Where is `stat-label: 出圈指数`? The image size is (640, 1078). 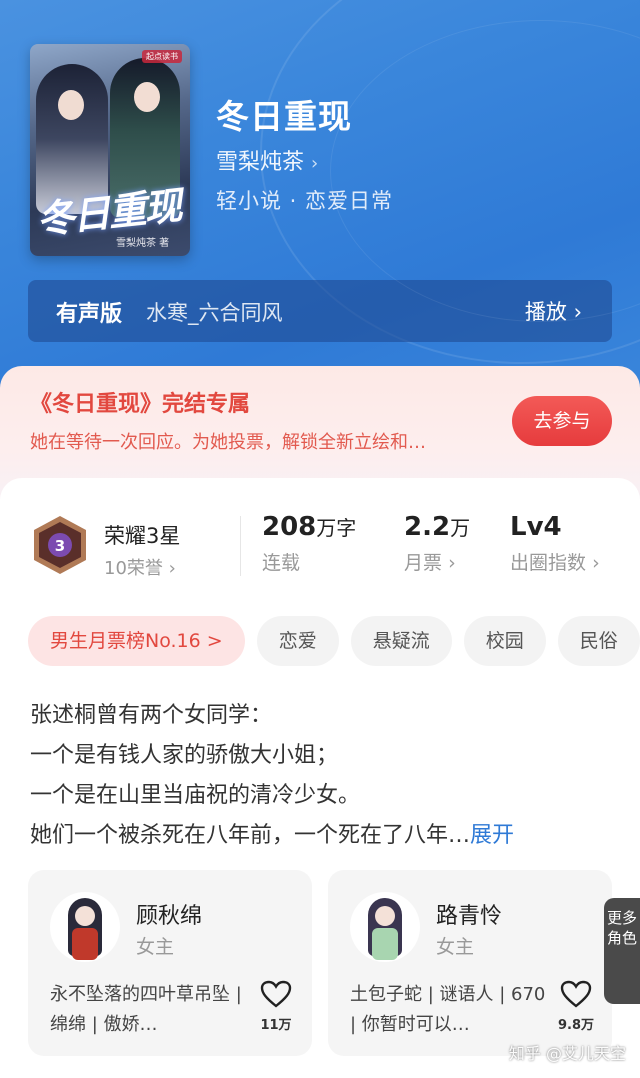
stat-label: 出圈指数 is located at coordinates (548, 563).